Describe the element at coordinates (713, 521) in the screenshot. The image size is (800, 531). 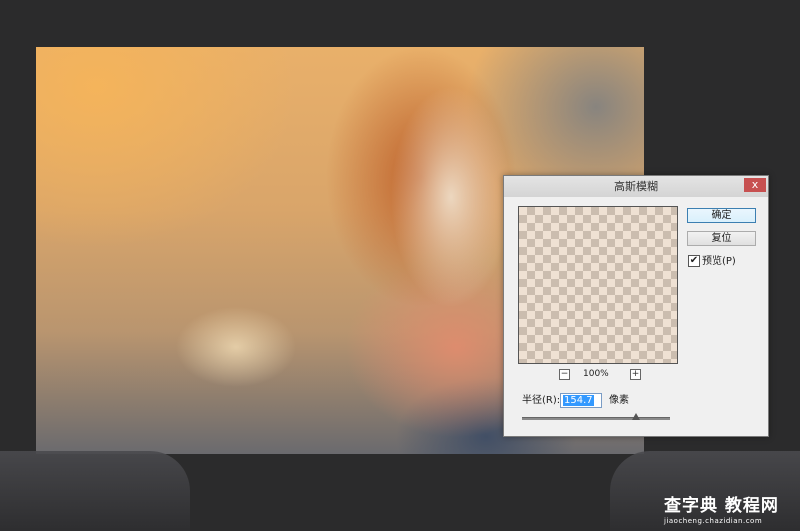
I see `watermark-url: jiaocheng.chazidian.com` at that location.